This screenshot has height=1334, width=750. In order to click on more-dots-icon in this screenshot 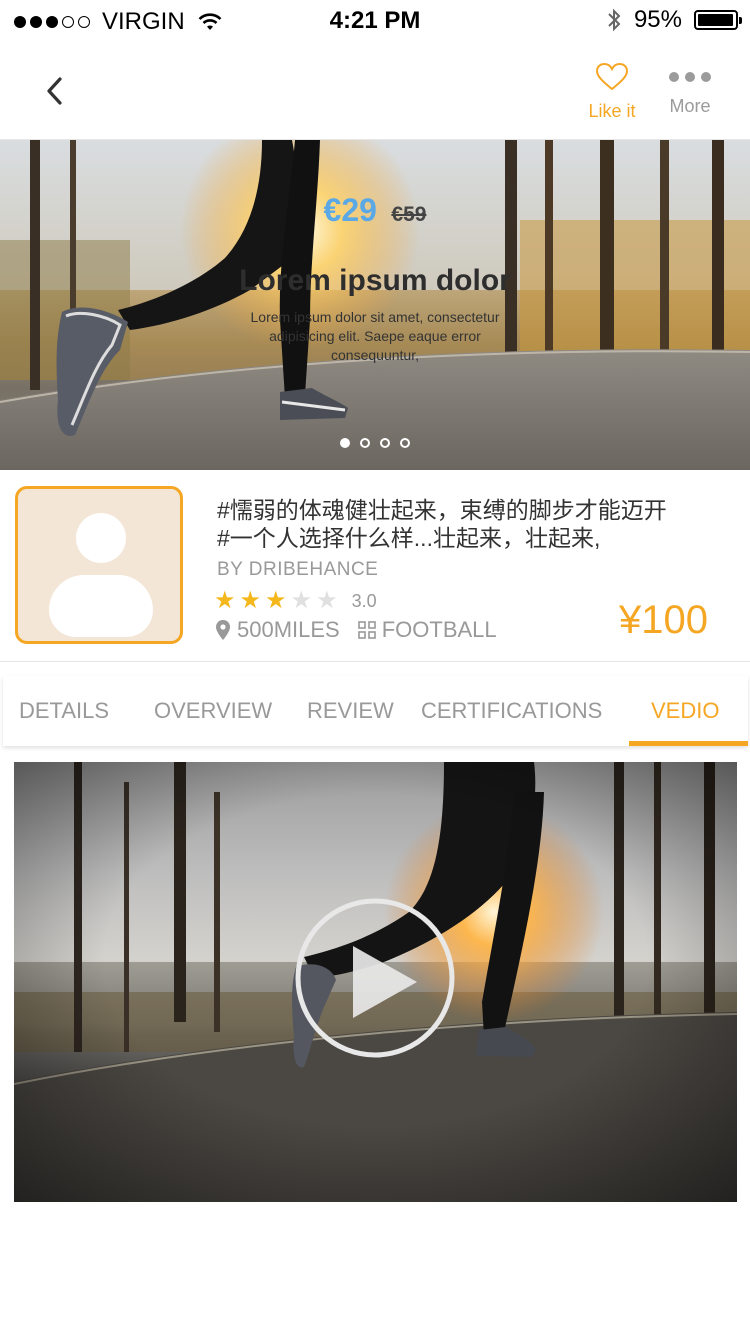, I will do `click(690, 77)`.